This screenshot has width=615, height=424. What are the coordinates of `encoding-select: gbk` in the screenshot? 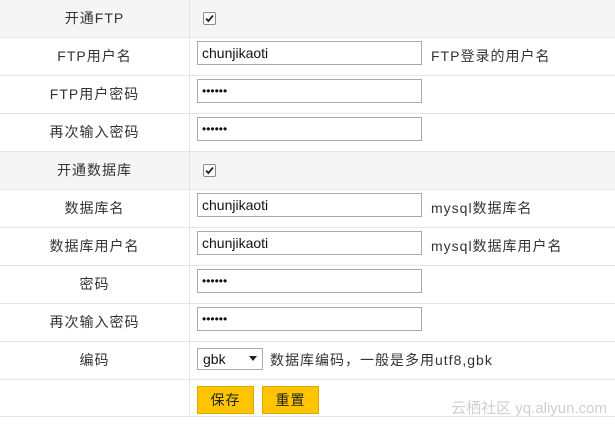 It's located at (230, 359).